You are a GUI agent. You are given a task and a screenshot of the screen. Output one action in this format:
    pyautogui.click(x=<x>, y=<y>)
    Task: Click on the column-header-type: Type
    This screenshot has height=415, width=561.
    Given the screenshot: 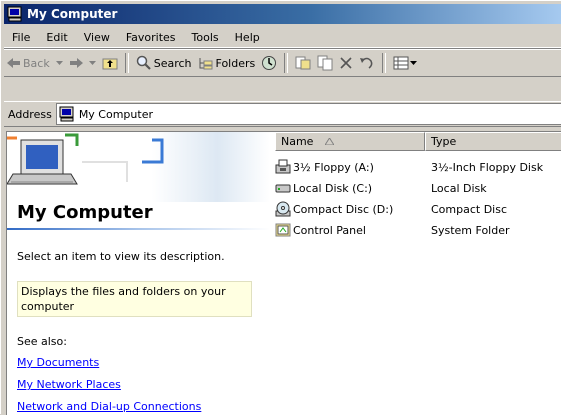 What is the action you would take?
    pyautogui.click(x=493, y=141)
    